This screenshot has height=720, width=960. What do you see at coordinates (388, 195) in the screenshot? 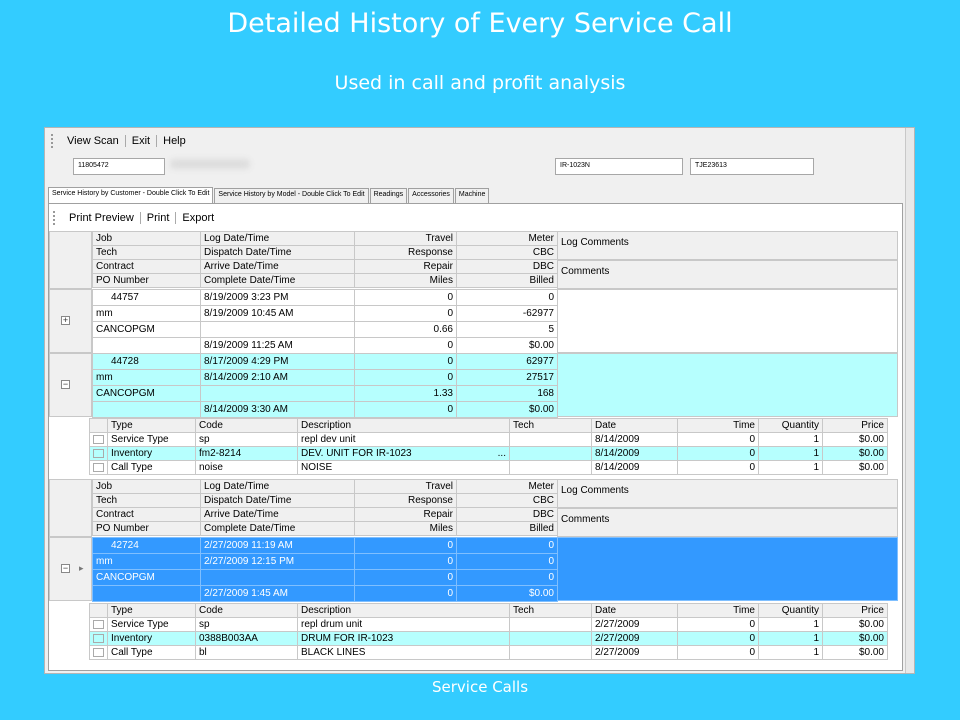
I see `tab-readings: Readings` at bounding box center [388, 195].